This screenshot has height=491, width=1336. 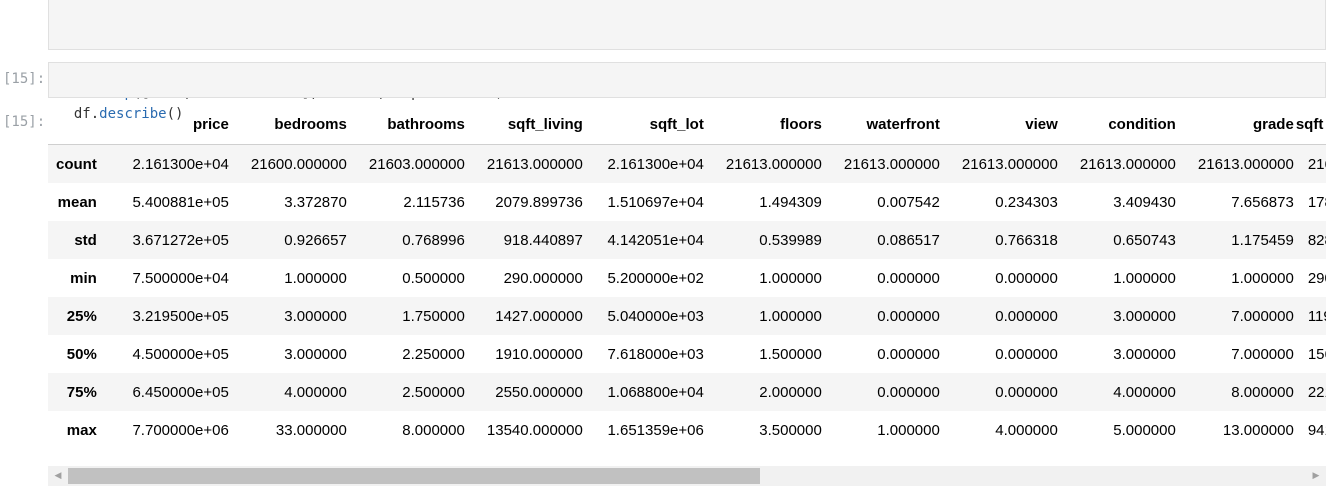 What do you see at coordinates (81, 316) in the screenshot?
I see `row-label: 25%` at bounding box center [81, 316].